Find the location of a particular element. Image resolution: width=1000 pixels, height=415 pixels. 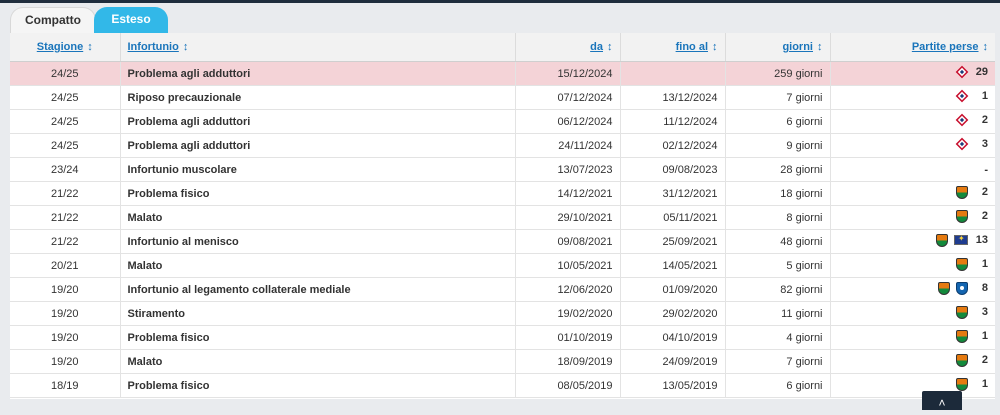

until-date-cell is located at coordinates (673, 73).